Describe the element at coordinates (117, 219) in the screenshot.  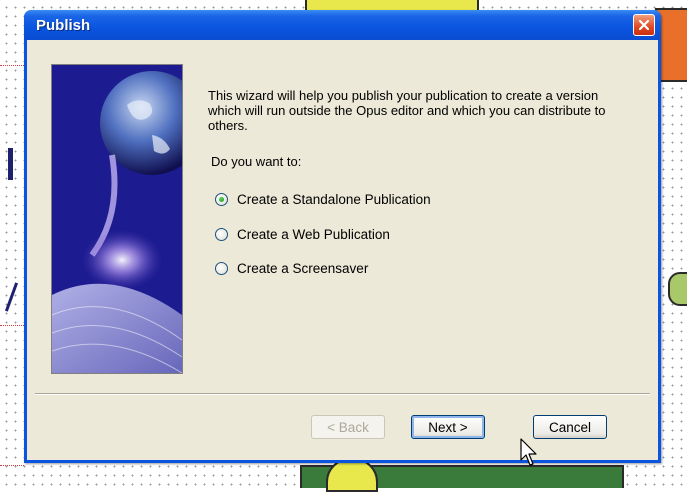
I see `earth-book-illustration` at that location.